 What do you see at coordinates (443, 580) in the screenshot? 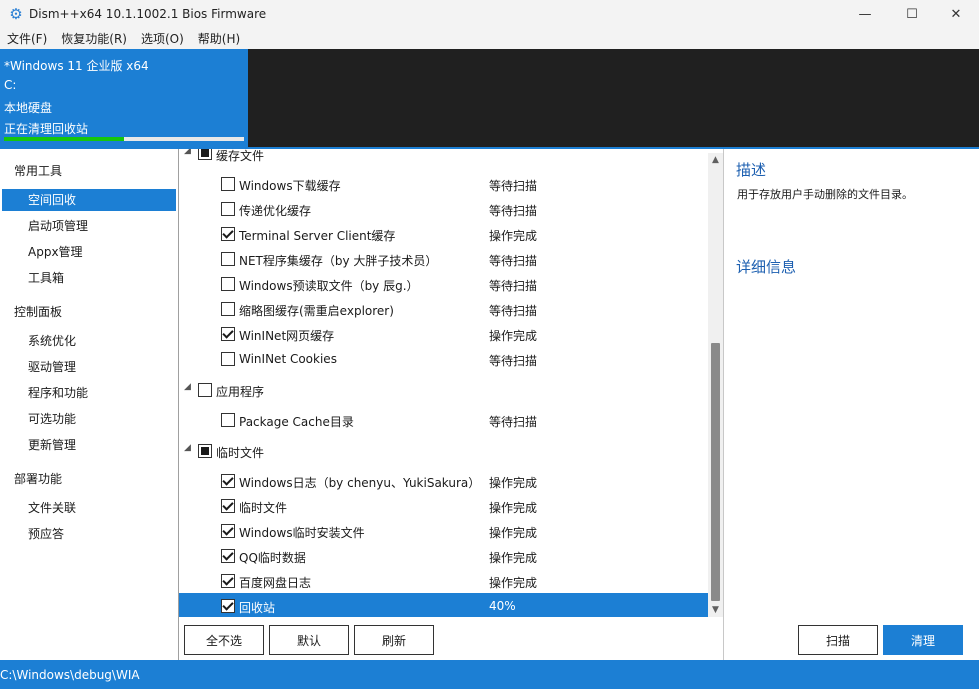
I see `tree-item: 百度网盘日志 操作完成` at bounding box center [443, 580].